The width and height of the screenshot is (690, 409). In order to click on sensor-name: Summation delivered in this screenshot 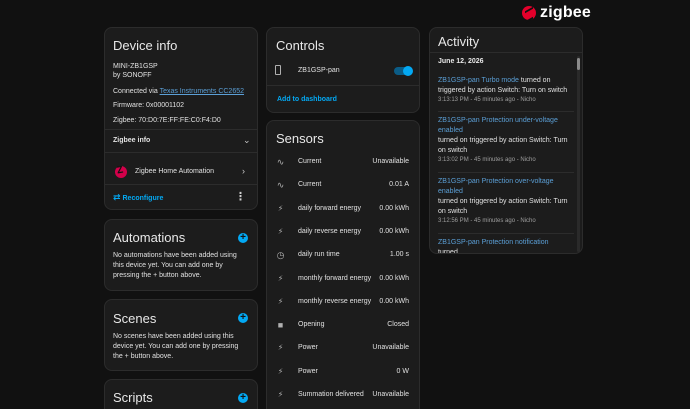, I will do `click(331, 394)`.